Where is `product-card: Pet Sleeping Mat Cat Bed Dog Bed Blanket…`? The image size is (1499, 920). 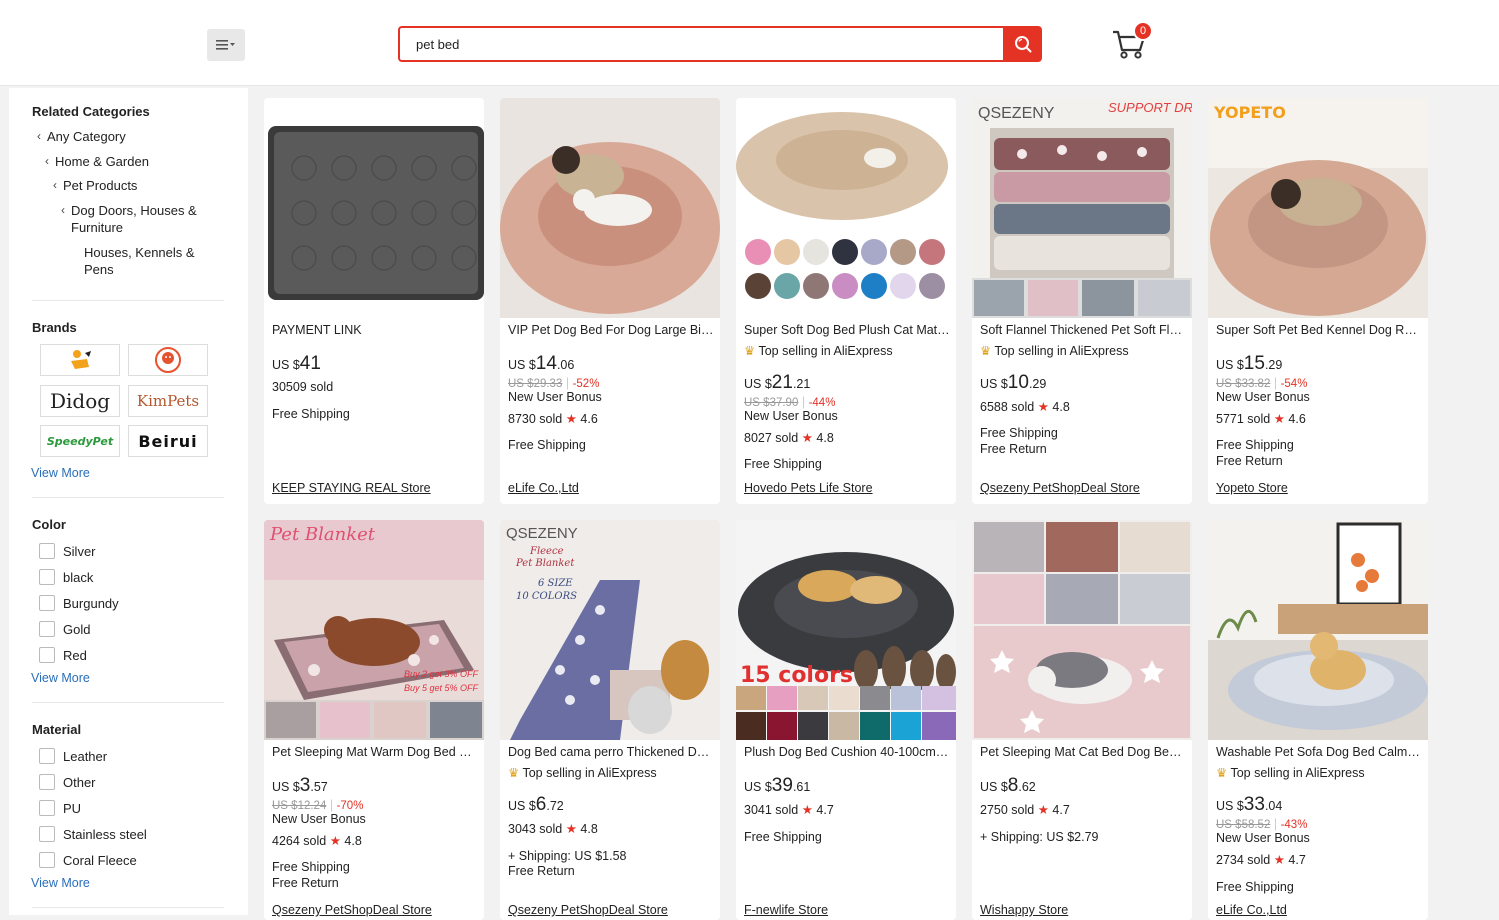 product-card: Pet Sleeping Mat Cat Bed Dog Bed Blanket… is located at coordinates (1082, 720).